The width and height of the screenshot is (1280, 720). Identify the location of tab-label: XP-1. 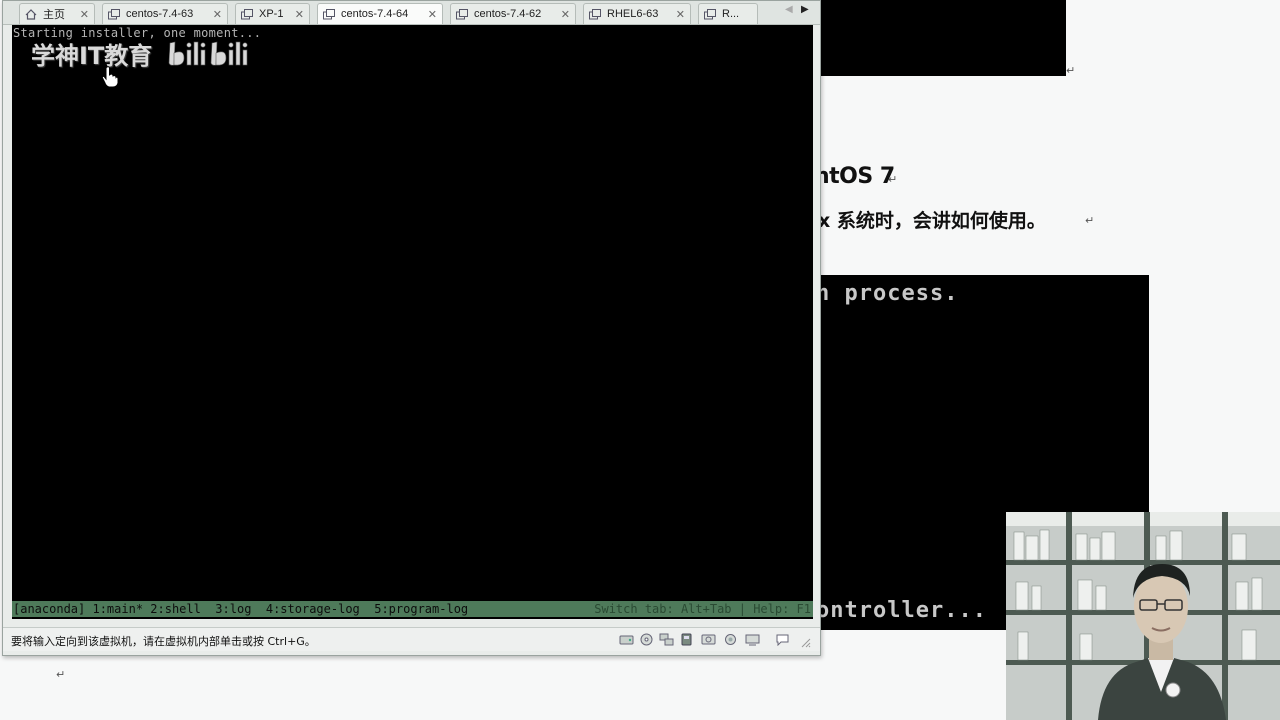
(271, 14).